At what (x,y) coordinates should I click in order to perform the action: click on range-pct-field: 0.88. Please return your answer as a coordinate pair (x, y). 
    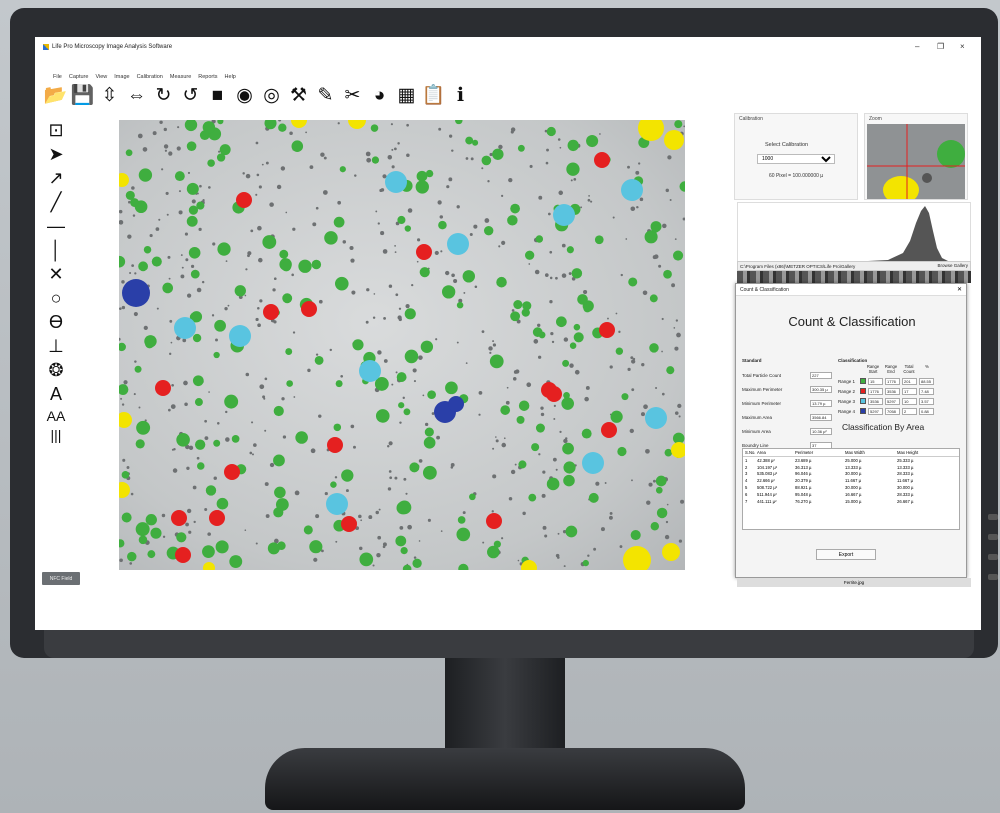
    Looking at the image, I should click on (926, 411).